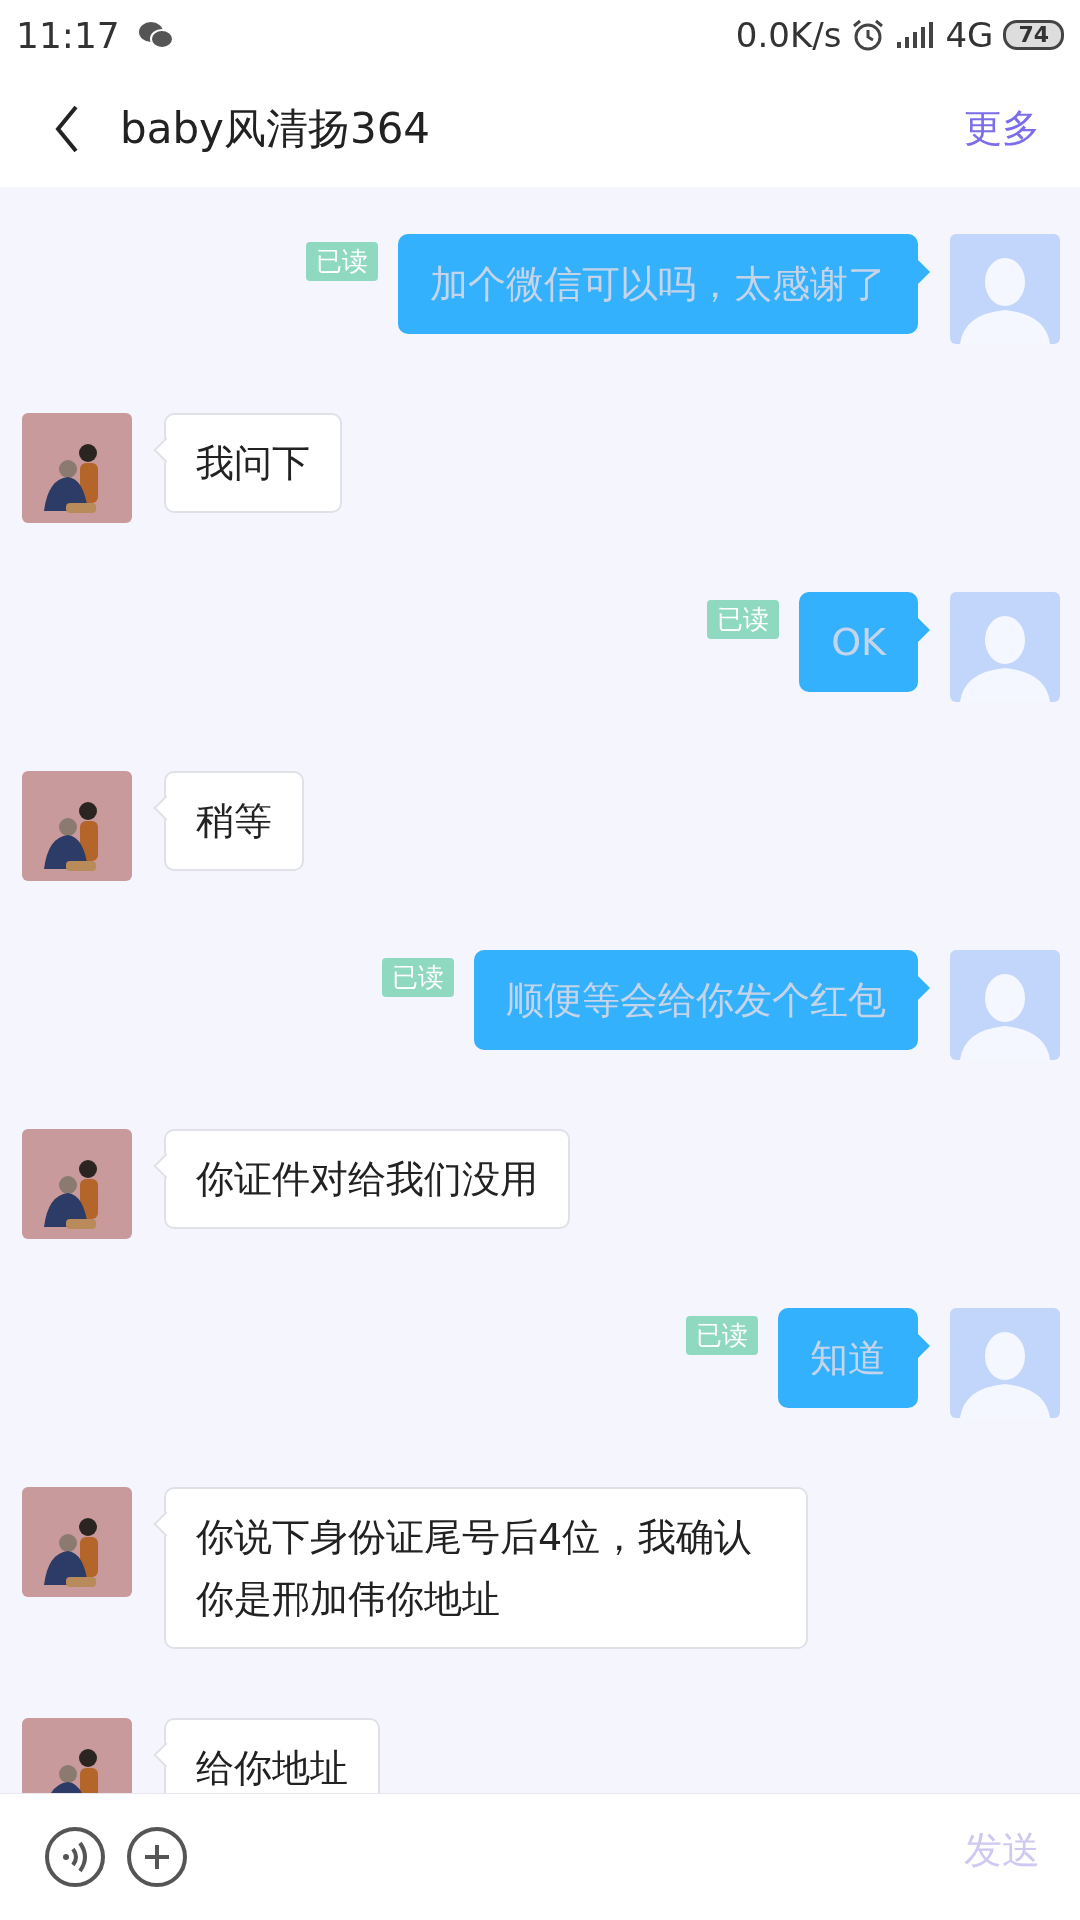 This screenshot has height=1920, width=1080. Describe the element at coordinates (67, 128) in the screenshot. I see `back-icon` at that location.